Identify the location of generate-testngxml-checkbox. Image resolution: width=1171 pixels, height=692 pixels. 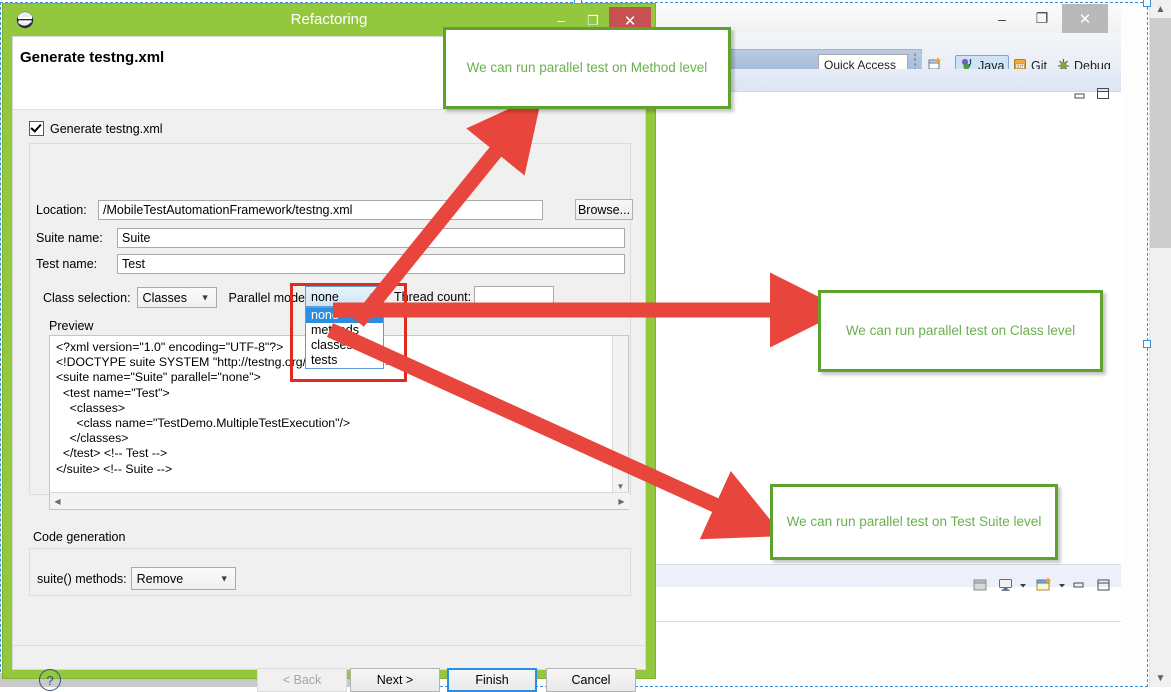
(36, 128).